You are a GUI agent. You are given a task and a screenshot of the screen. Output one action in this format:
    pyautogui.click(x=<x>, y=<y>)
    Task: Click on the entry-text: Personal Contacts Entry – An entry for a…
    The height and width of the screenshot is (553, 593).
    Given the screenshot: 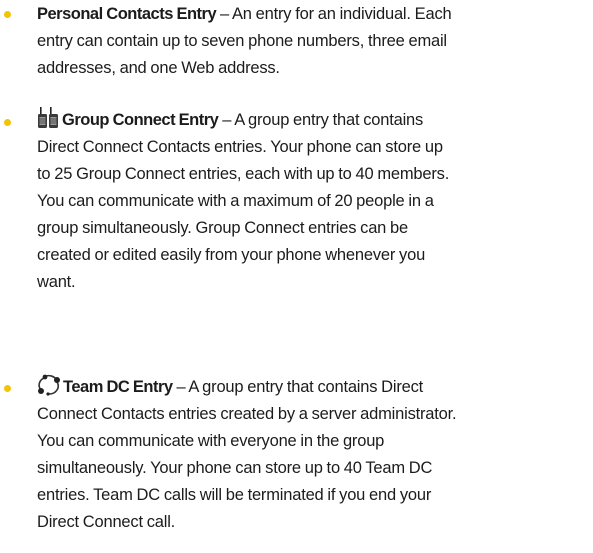 What is the action you would take?
    pyautogui.click(x=313, y=41)
    